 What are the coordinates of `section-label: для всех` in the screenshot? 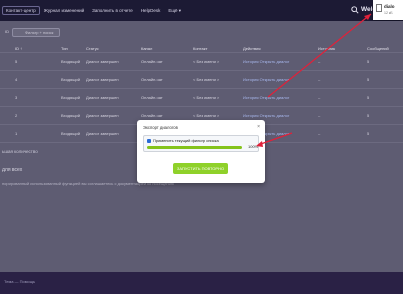 It's located at (12, 170).